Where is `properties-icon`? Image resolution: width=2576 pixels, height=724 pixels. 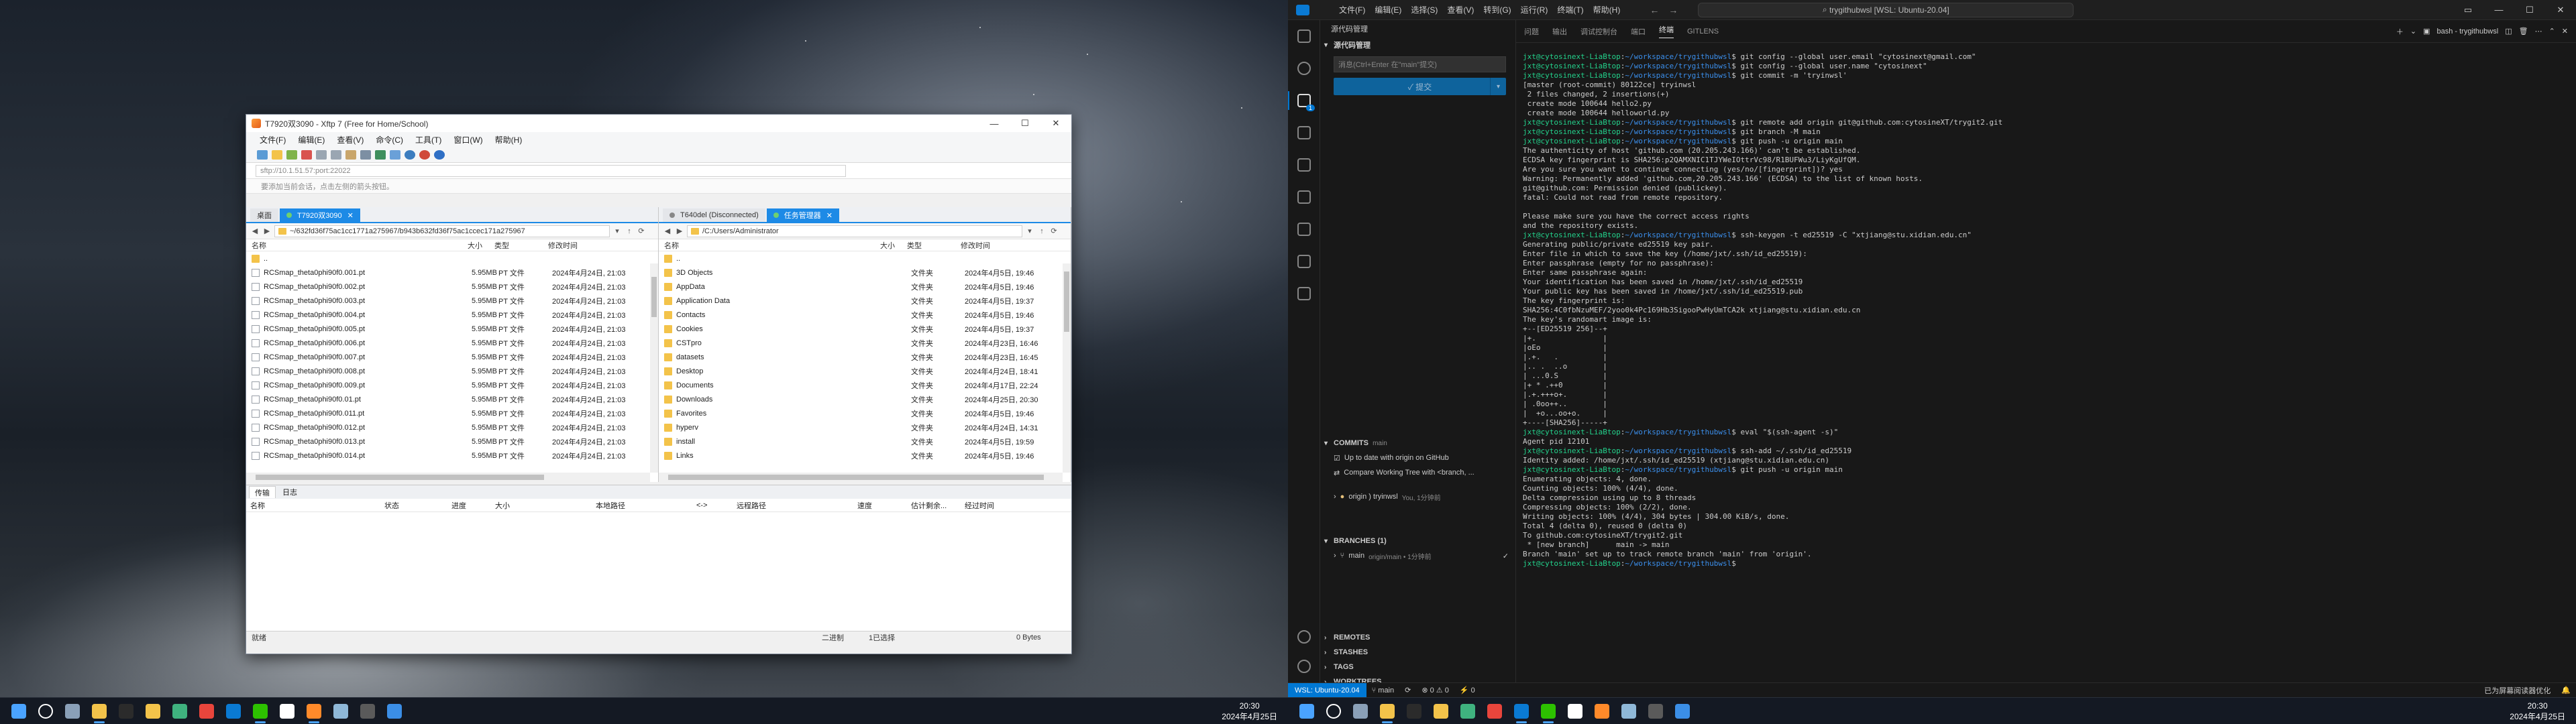 properties-icon is located at coordinates (350, 154).